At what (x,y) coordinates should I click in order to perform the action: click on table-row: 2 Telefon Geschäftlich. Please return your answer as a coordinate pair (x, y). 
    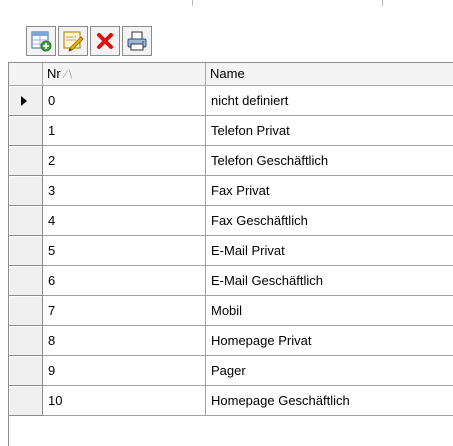
    Looking at the image, I should click on (231, 161).